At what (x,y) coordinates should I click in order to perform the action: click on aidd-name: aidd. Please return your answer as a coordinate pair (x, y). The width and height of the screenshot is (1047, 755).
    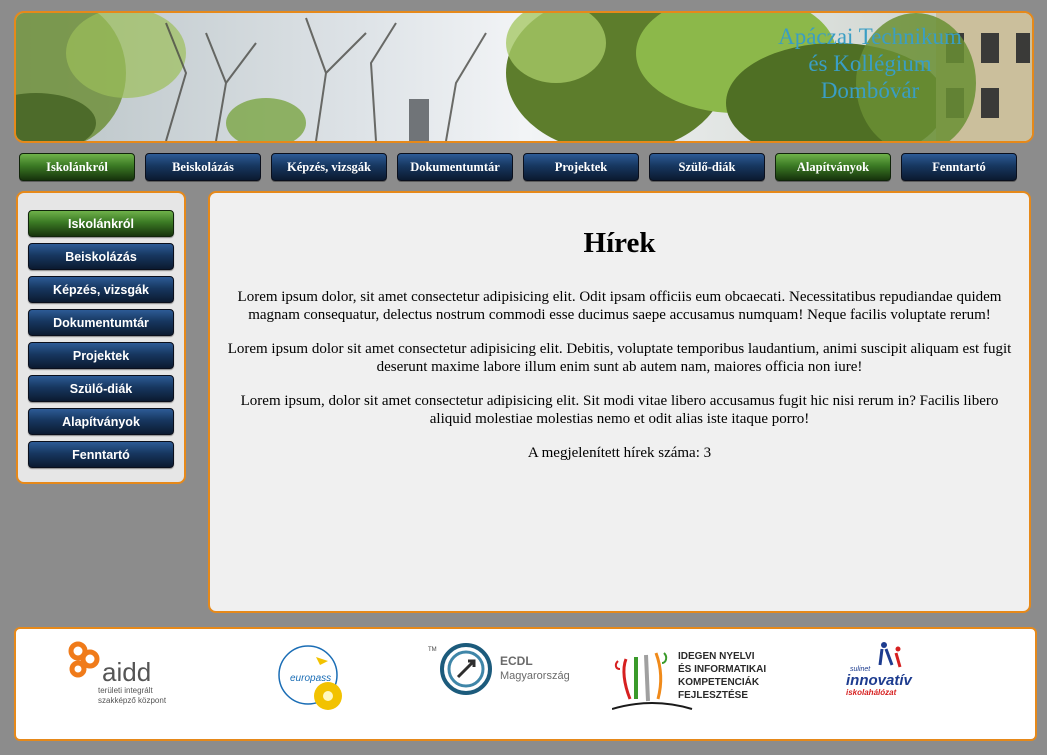
    Looking at the image, I should click on (126, 672).